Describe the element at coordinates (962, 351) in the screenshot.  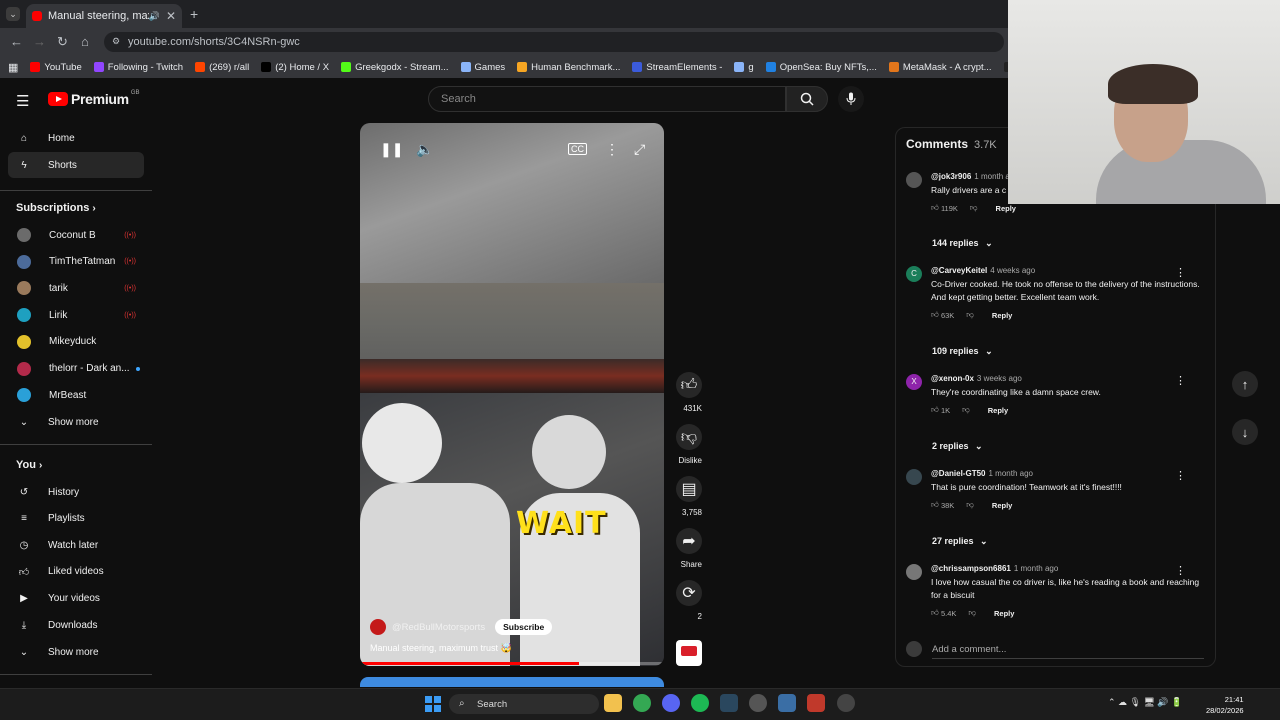
I see `view-replies-button: 109 replies ⌄` at that location.